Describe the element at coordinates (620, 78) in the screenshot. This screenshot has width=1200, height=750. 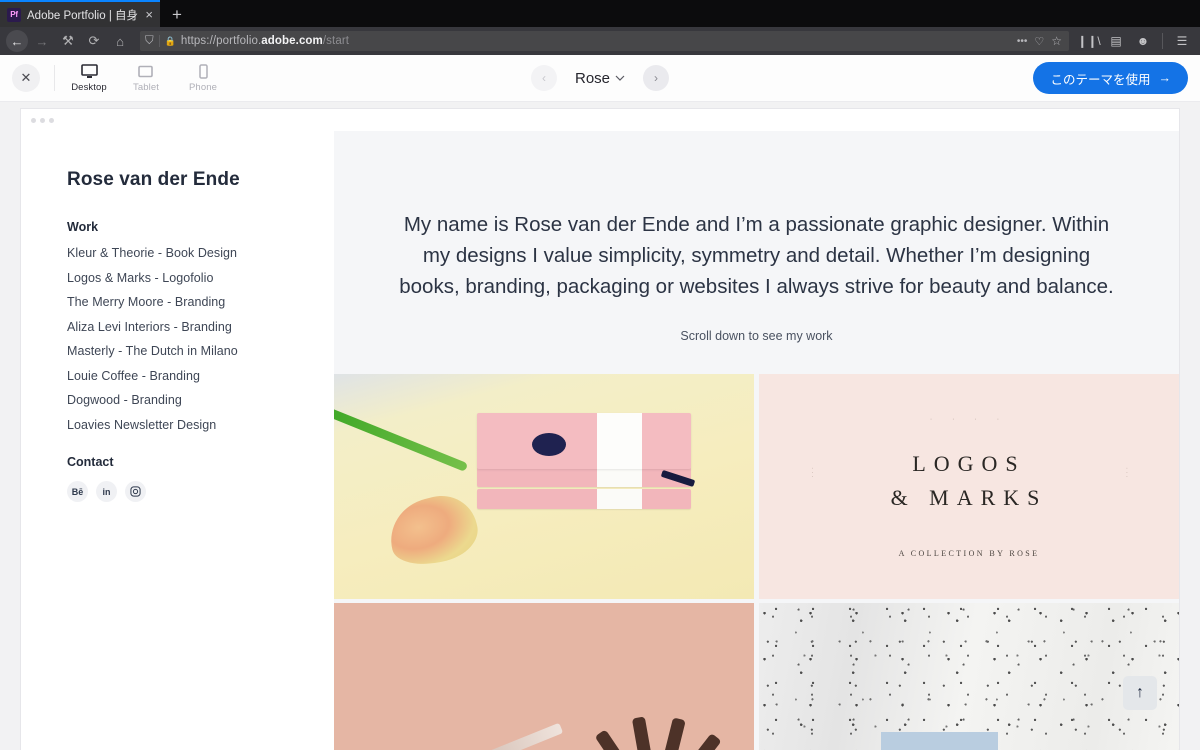
I see `chevron-down-icon` at that location.